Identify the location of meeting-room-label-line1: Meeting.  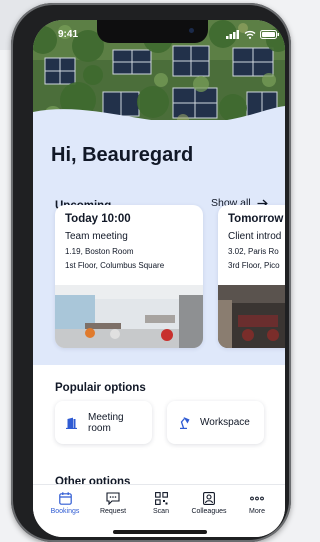
(106, 417).